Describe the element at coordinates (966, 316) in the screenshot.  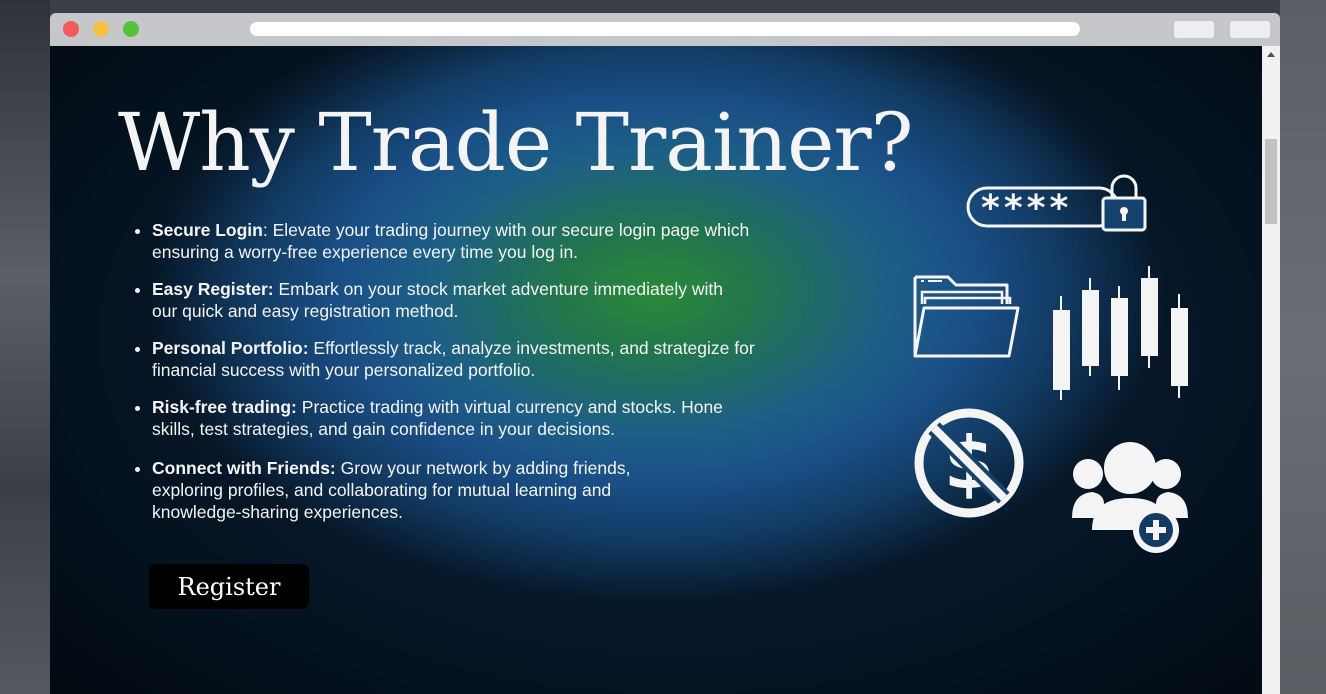
I see `folder-icon` at that location.